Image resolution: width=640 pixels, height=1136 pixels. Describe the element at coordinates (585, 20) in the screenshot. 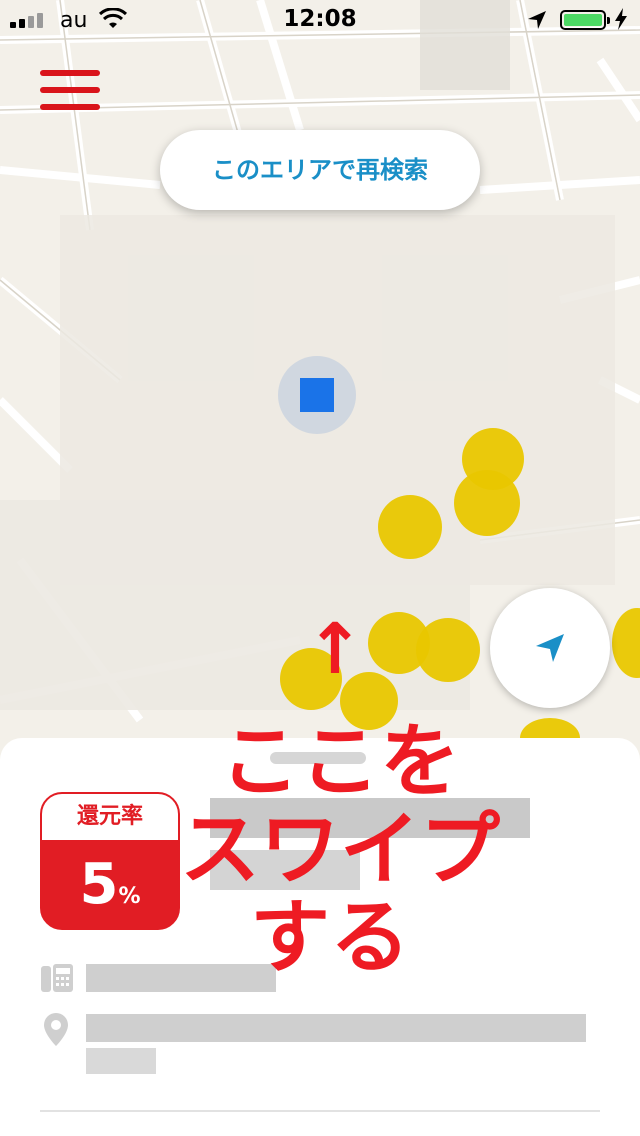

I see `battery-icon` at that location.